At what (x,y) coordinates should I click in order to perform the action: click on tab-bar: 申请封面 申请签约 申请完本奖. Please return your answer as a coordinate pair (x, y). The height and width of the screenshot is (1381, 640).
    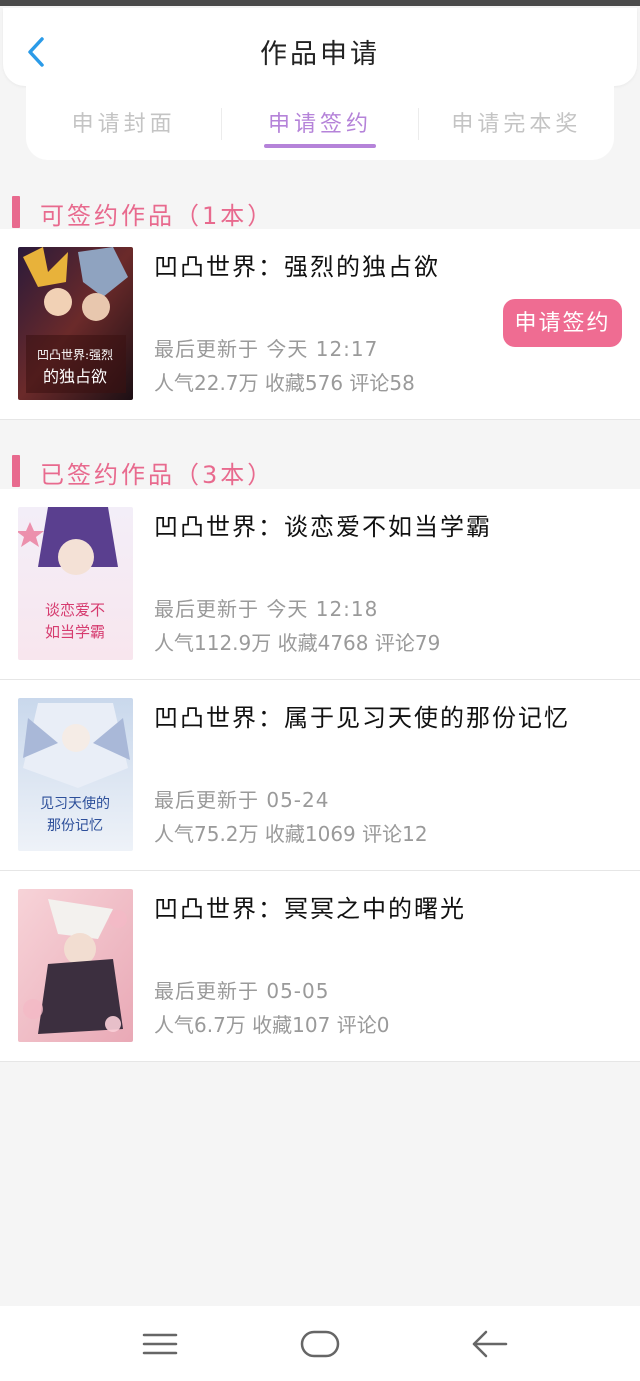
    Looking at the image, I should click on (320, 123).